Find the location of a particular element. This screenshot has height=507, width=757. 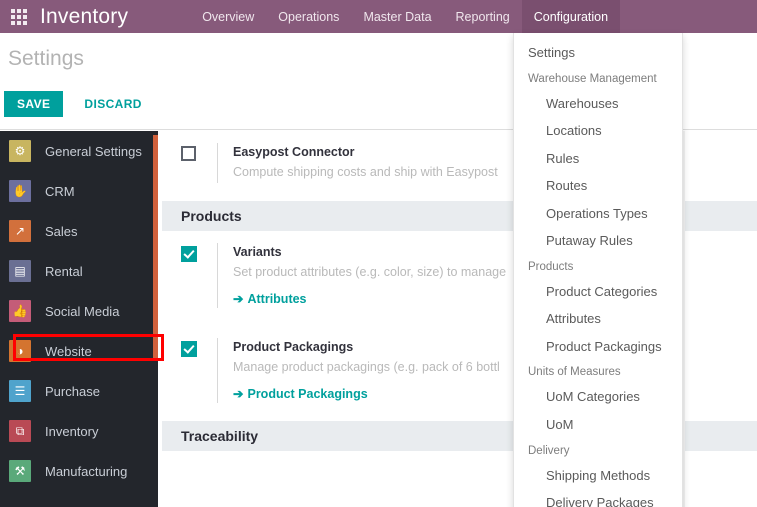

sidebar-item-general-settings: ⚙ General Settings is located at coordinates (79, 151).